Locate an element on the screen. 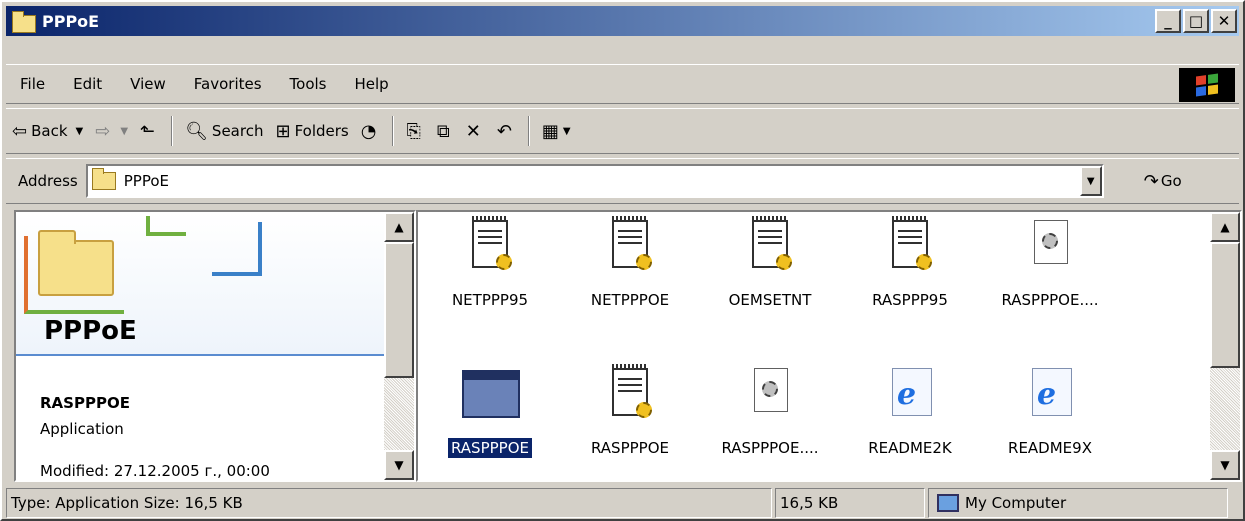 This screenshot has height=521, width=1245. status-info: Type: Application Size: 16,5 KB is located at coordinates (389, 503).